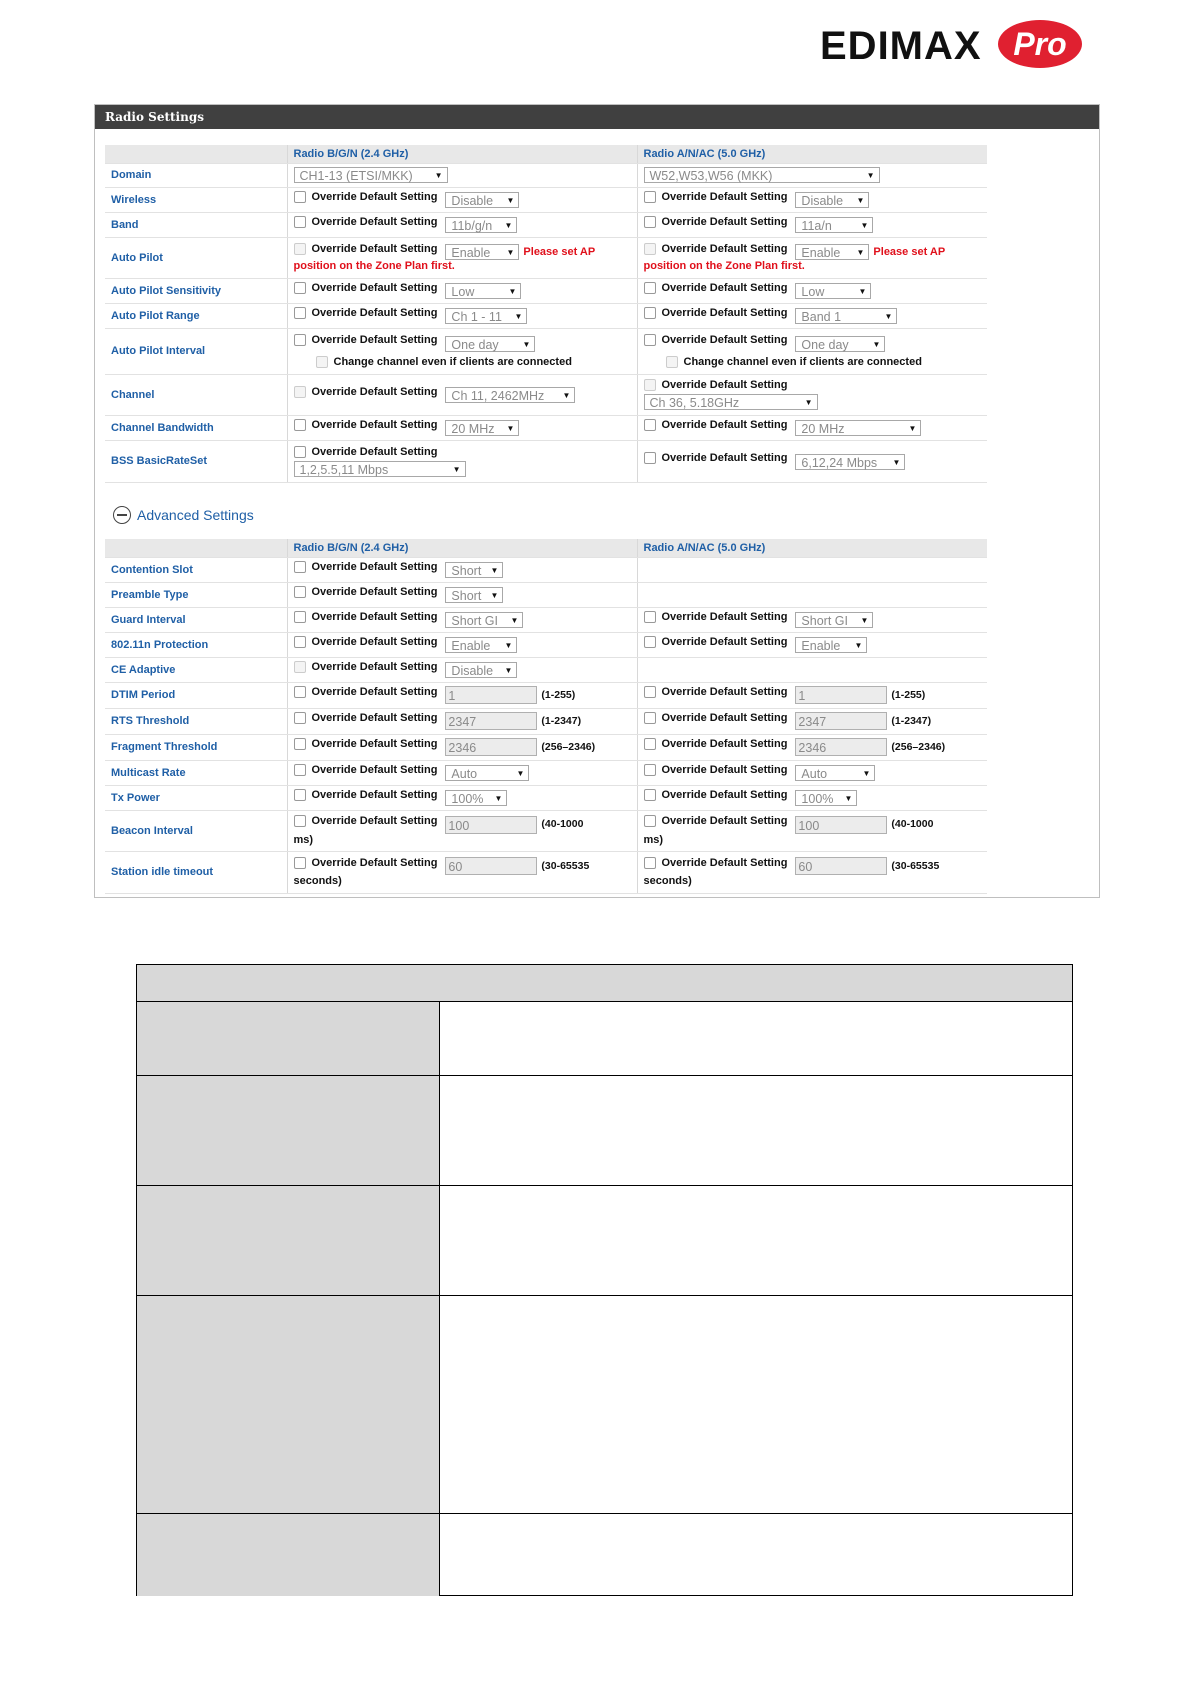 The width and height of the screenshot is (1190, 1684). Describe the element at coordinates (196, 872) in the screenshot. I see `row-label-station-idle-timeout: Station idle timeout` at that location.